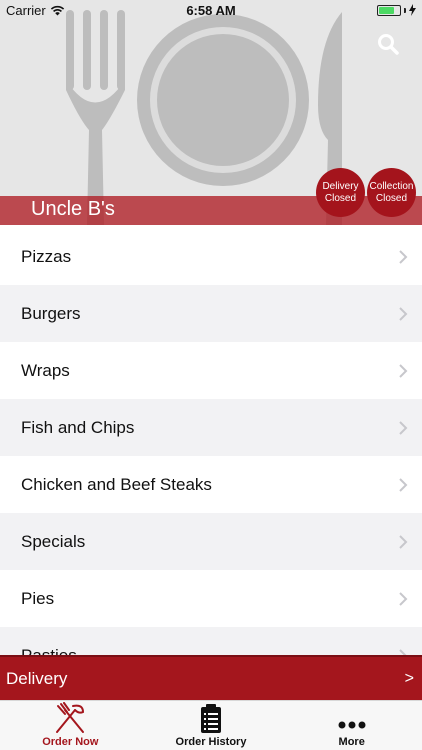 Image resolution: width=422 pixels, height=750 pixels. I want to click on battery-tip, so click(405, 10).